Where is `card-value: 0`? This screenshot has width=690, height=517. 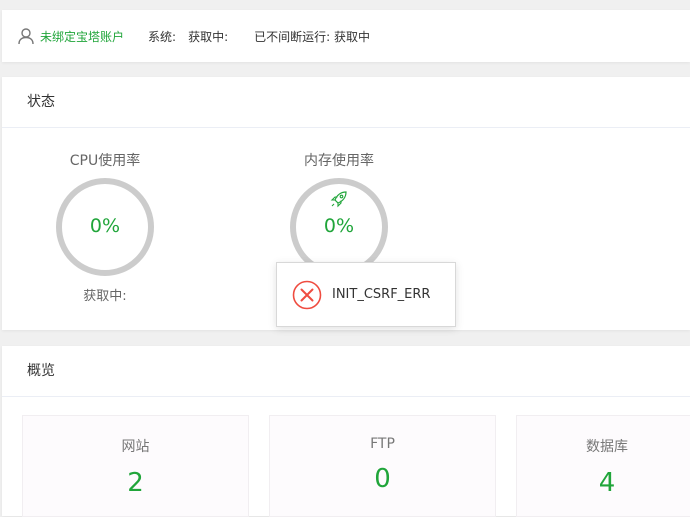 card-value: 0 is located at coordinates (382, 479).